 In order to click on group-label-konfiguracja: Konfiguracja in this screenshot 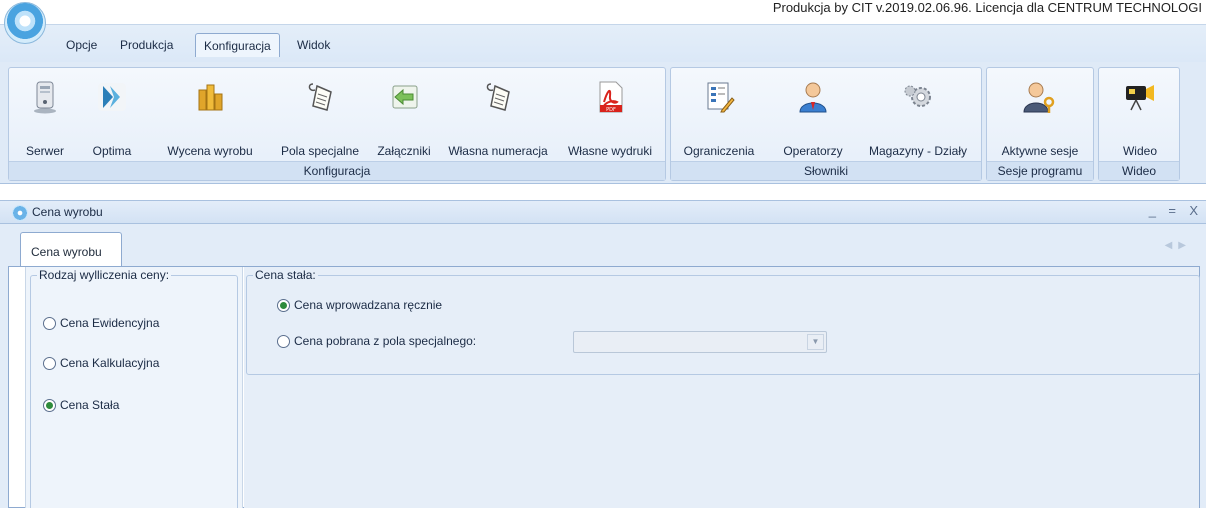, I will do `click(337, 170)`.